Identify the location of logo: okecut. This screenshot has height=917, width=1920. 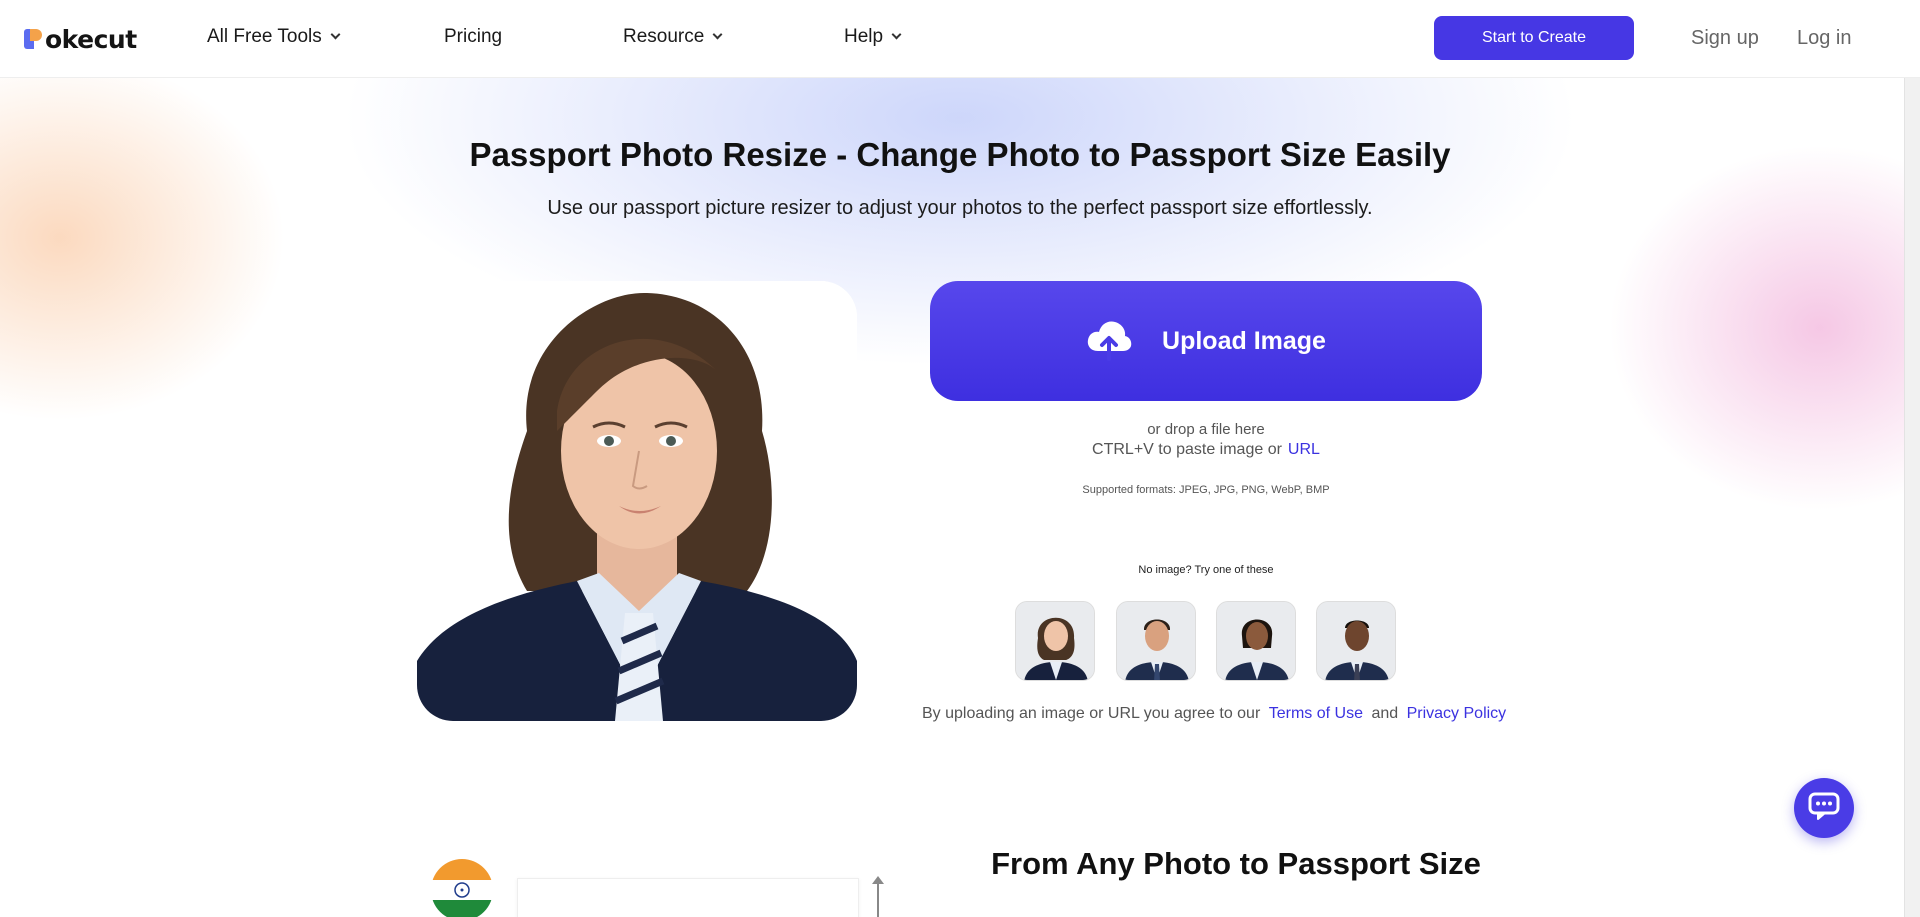
(80, 39).